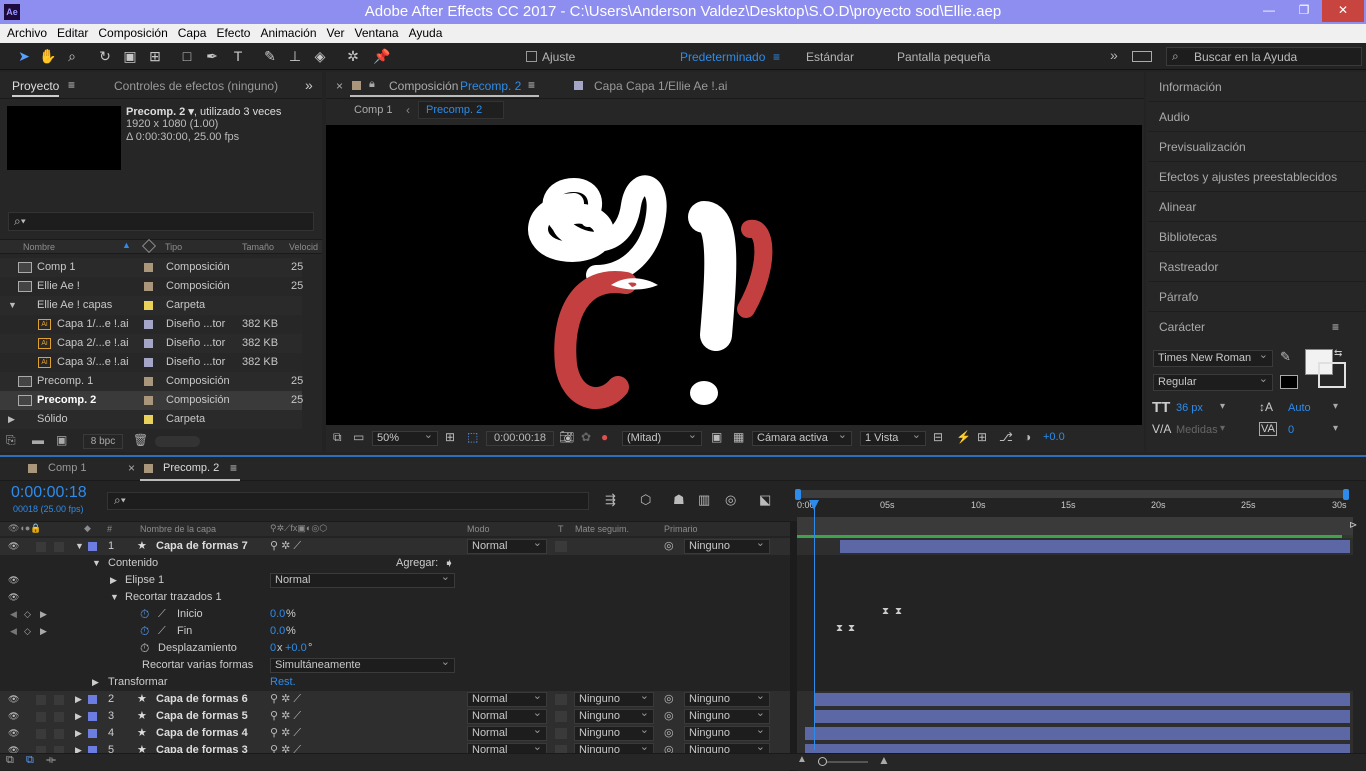 Image resolution: width=1366 pixels, height=771 pixels. Describe the element at coordinates (48, 56) in the screenshot. I see `hand-tool-icon: ✋` at that location.